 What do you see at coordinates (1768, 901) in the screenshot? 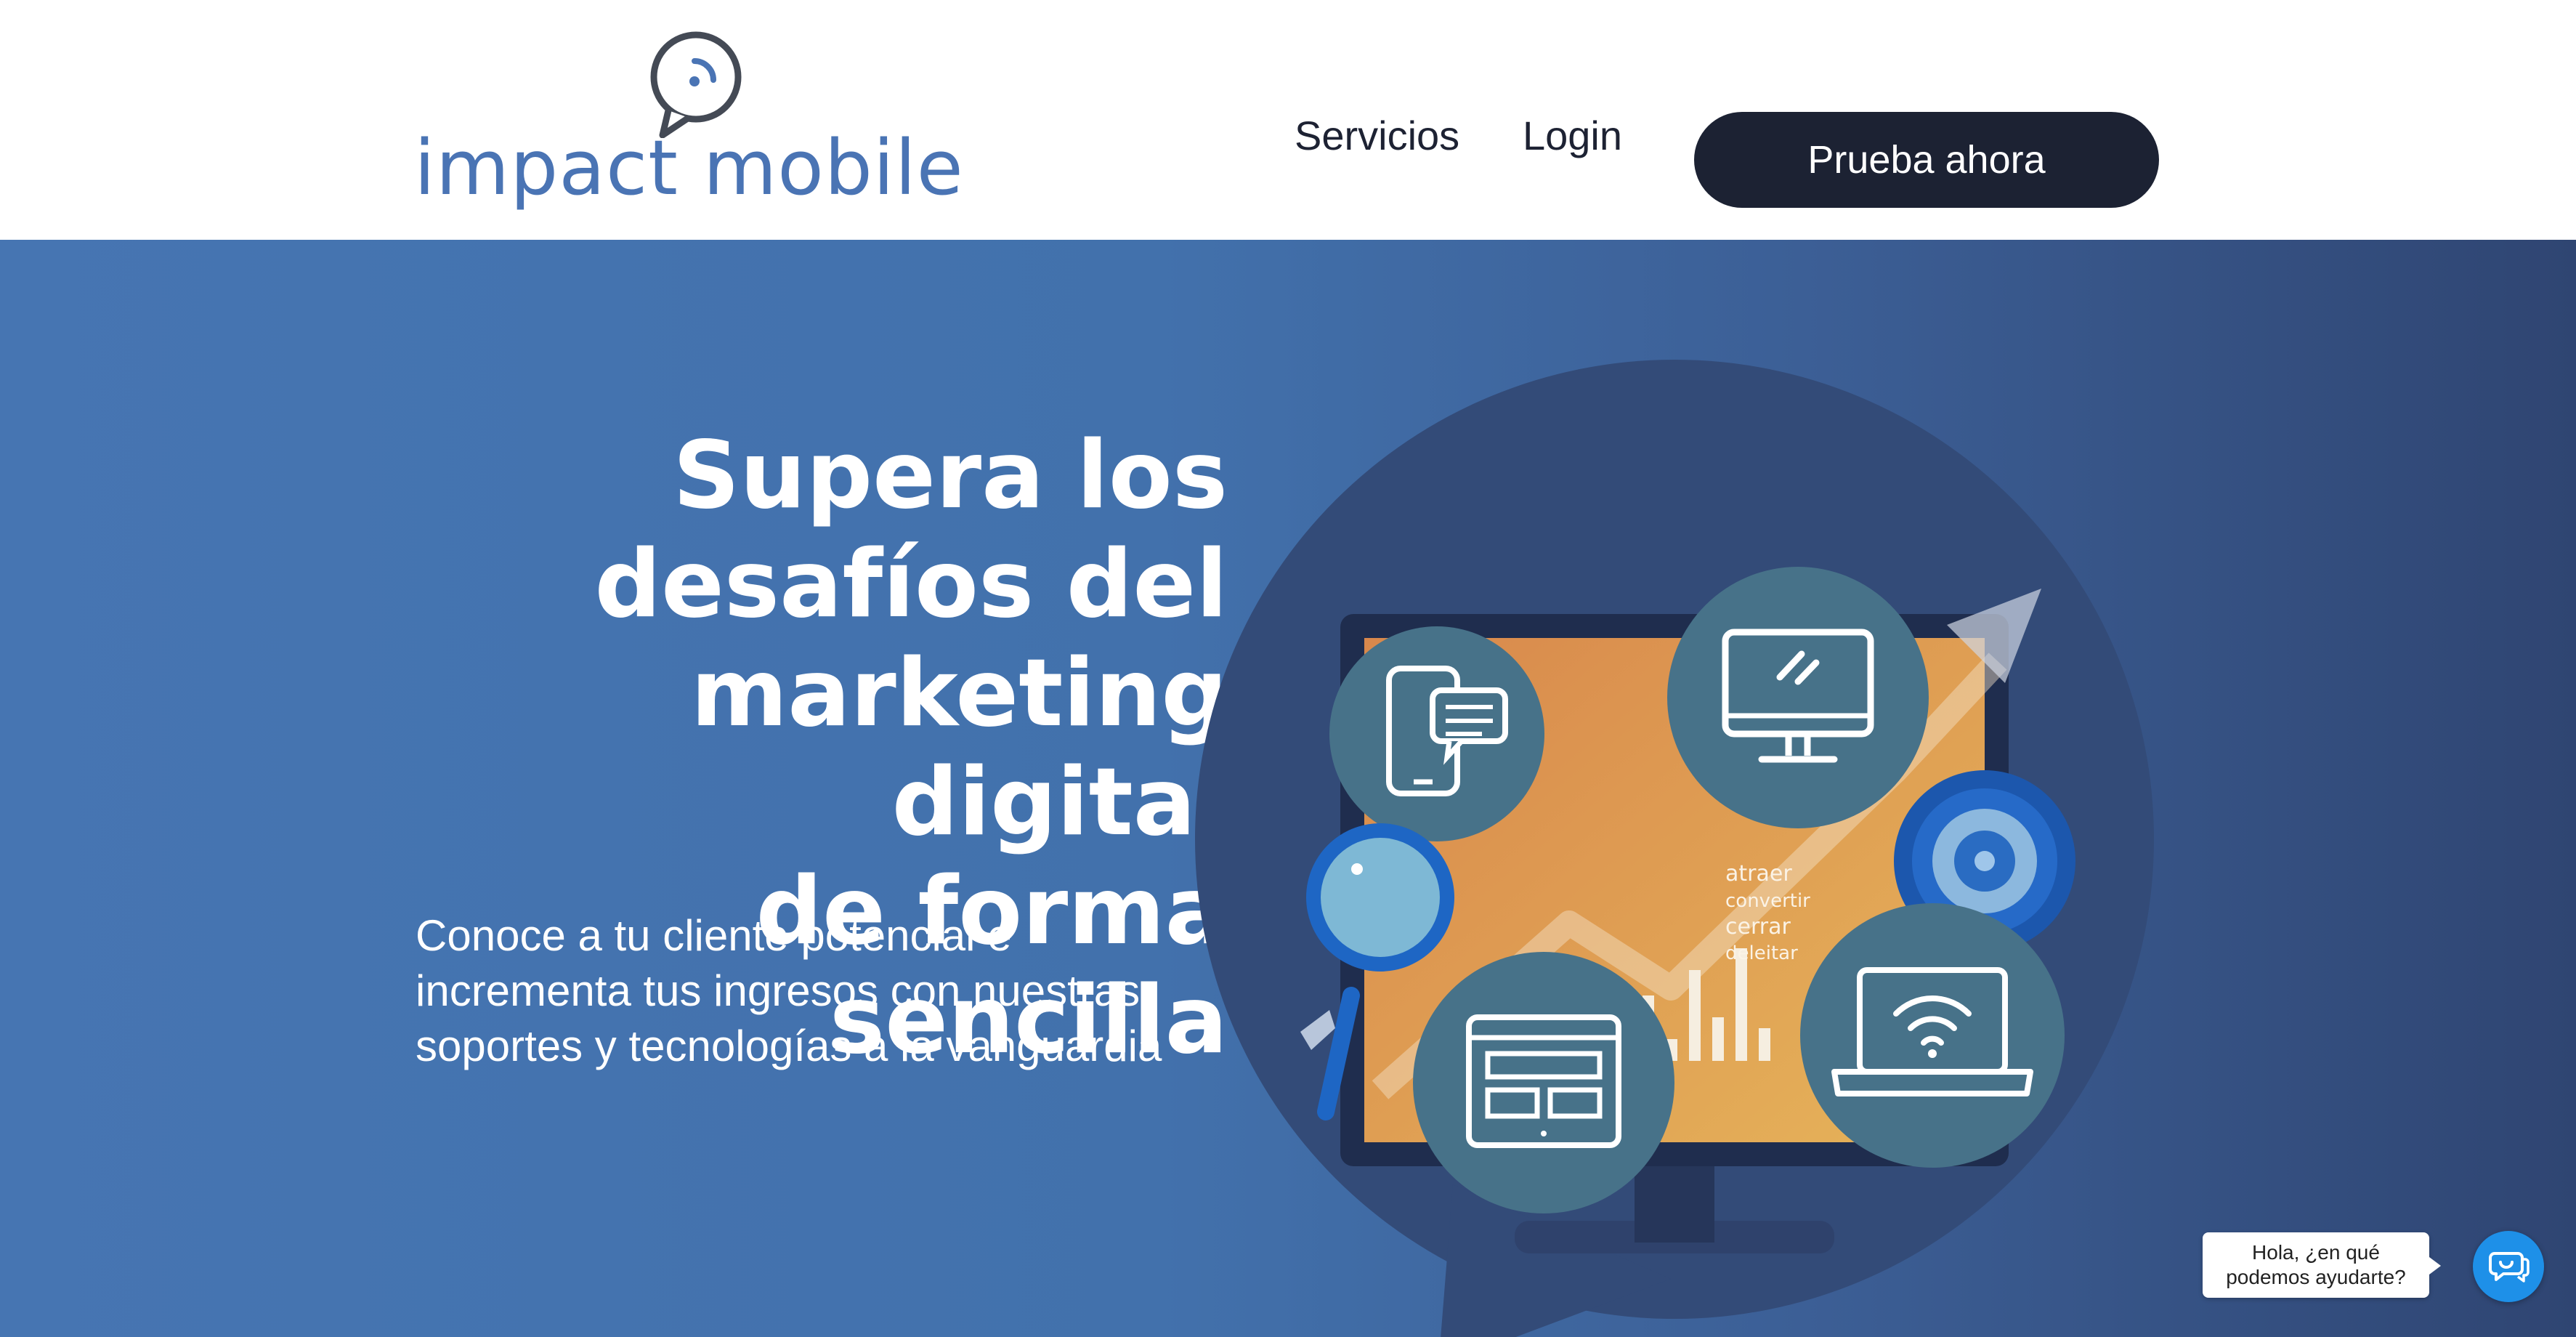
I see `screen-word: convertir` at bounding box center [1768, 901].